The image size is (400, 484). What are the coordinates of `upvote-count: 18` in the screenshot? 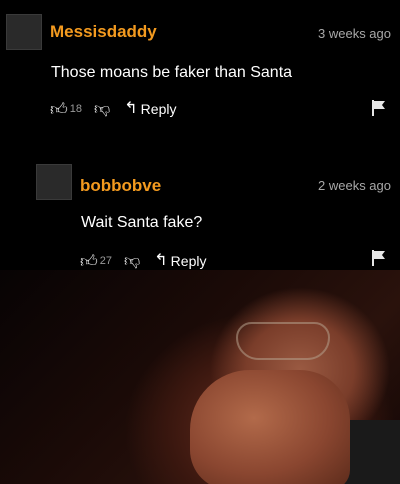 It's located at (76, 109).